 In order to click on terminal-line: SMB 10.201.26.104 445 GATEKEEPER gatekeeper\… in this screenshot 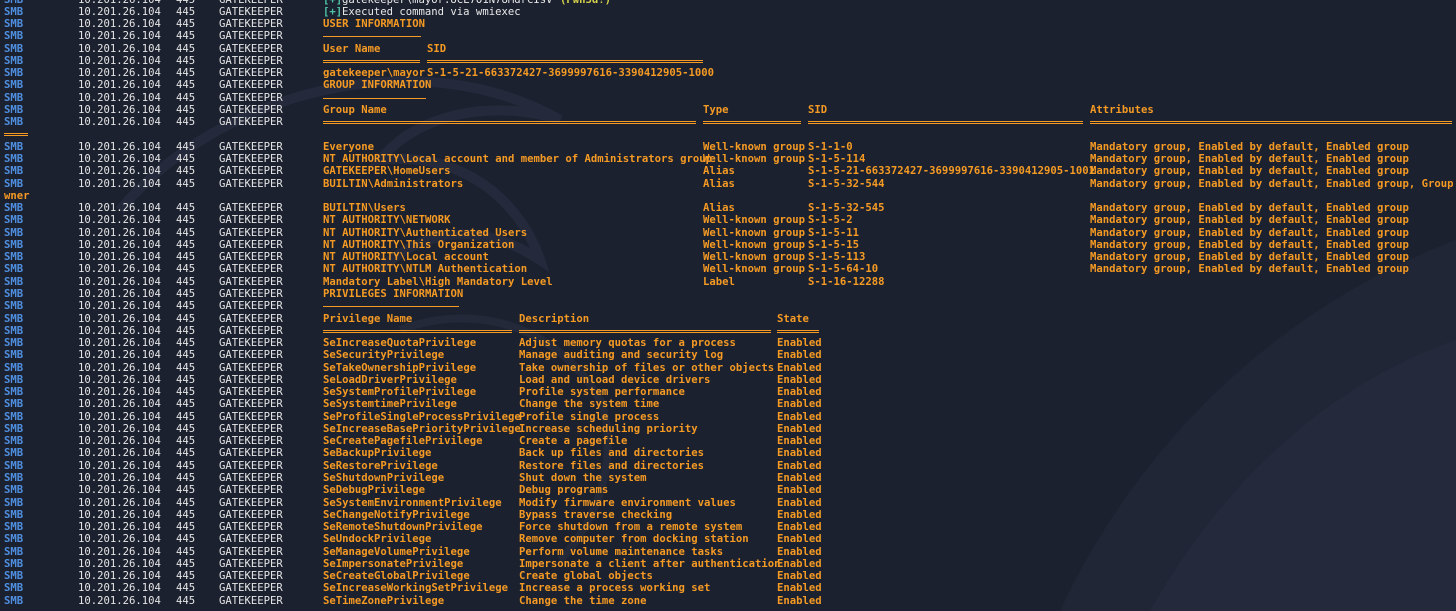, I will do `click(728, 73)`.